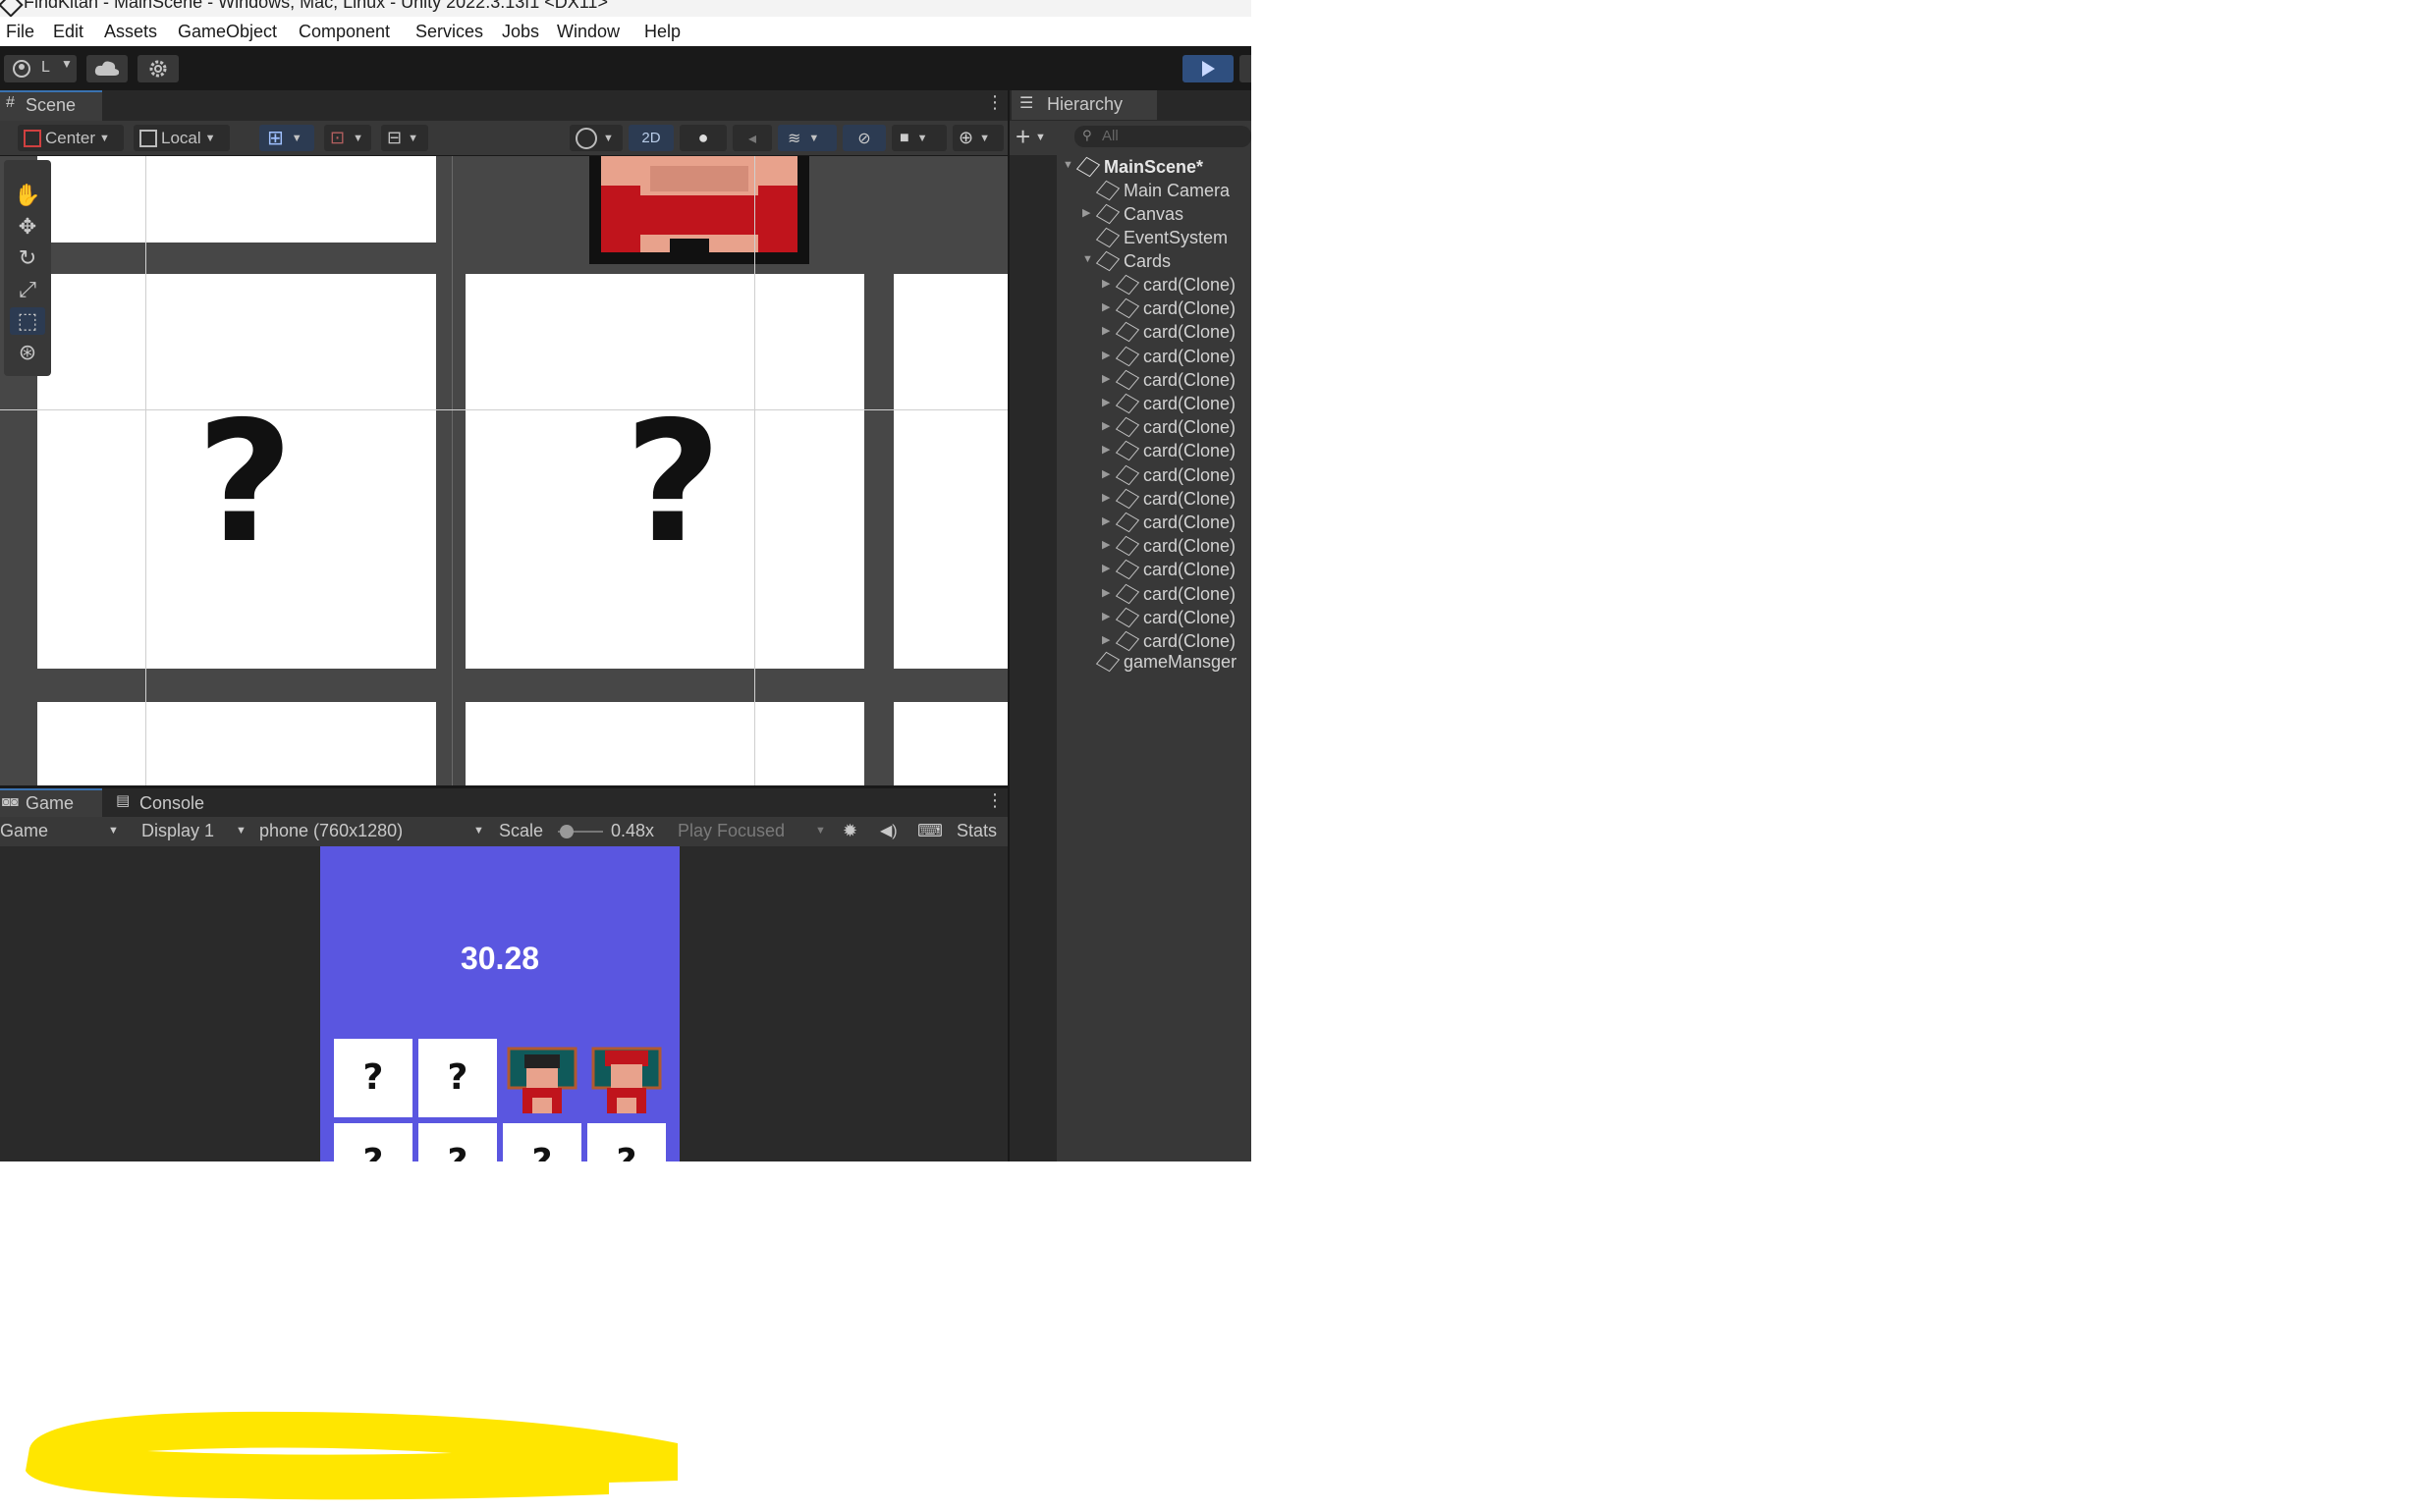 This screenshot has height=1512, width=2418. Describe the element at coordinates (20, 32) in the screenshot. I see `menu-file: File` at that location.